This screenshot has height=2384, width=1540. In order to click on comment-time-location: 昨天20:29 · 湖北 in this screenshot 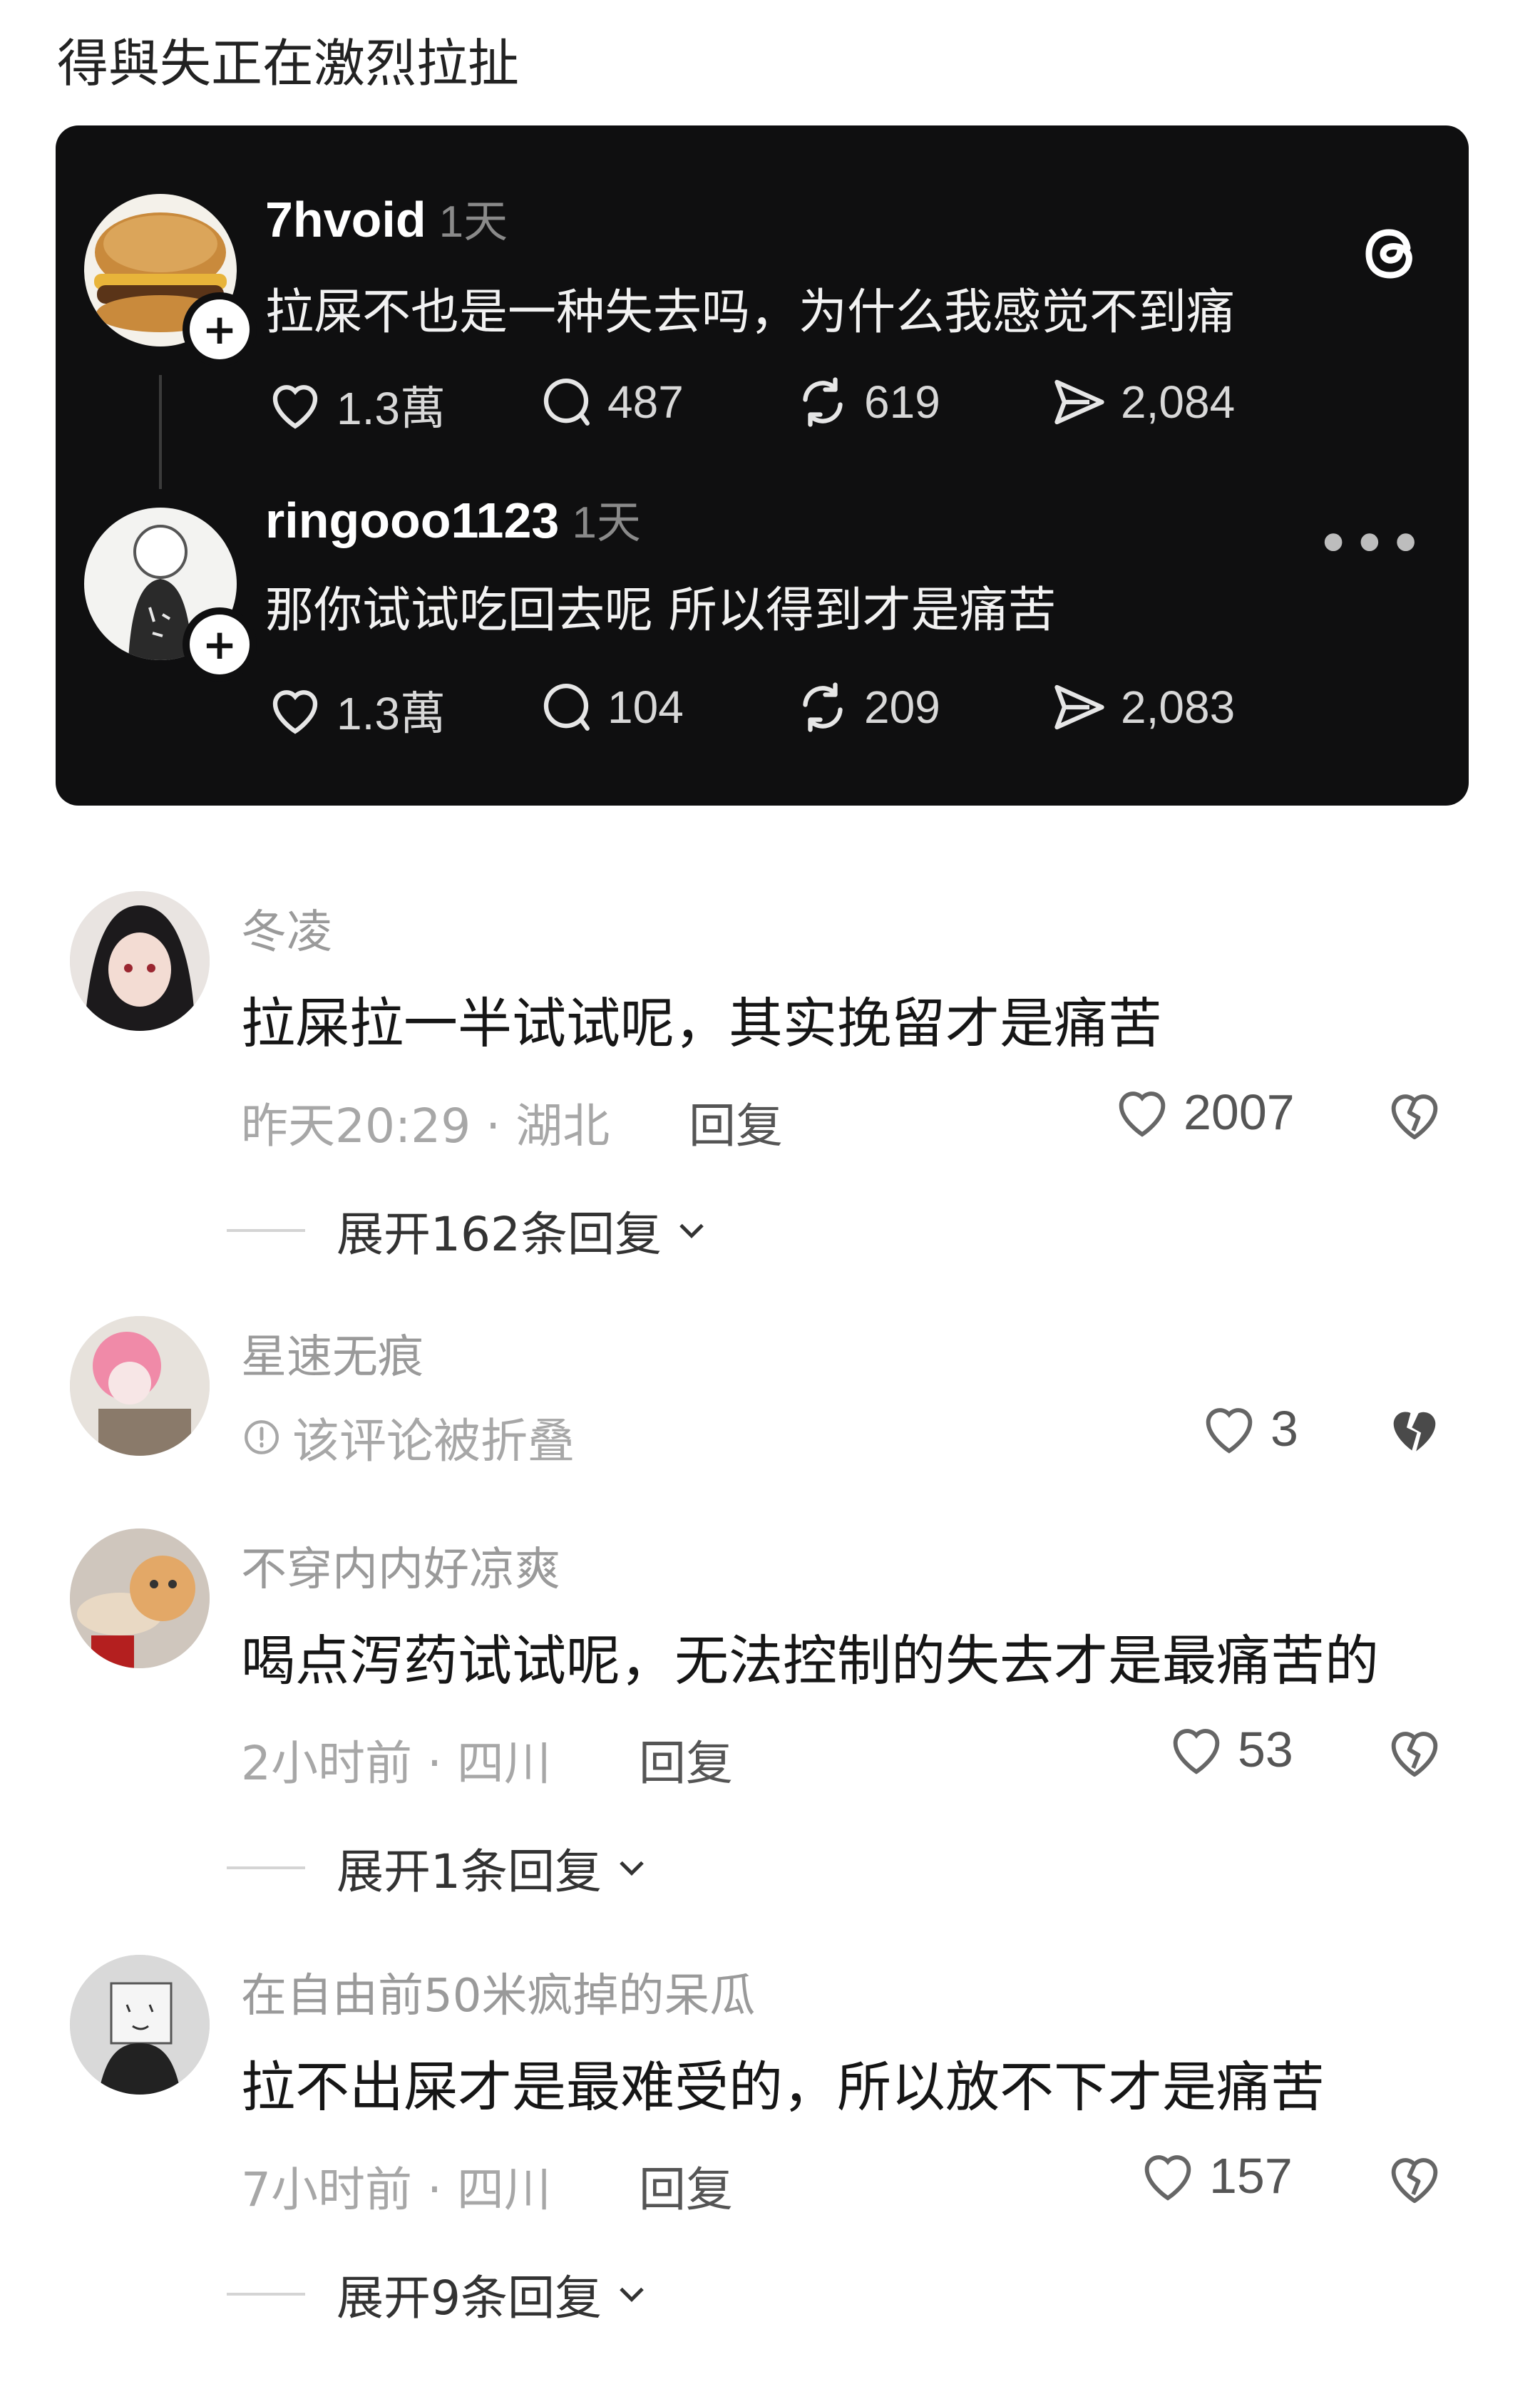, I will do `click(425, 1126)`.